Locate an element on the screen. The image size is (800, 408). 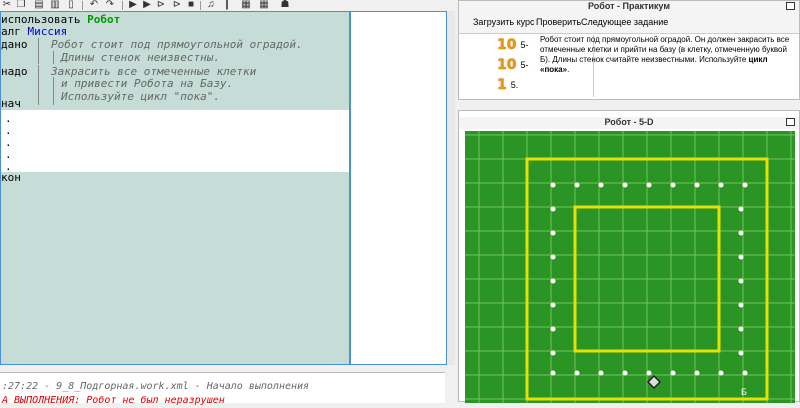
keyword-alg: алг is located at coordinates (11, 31).